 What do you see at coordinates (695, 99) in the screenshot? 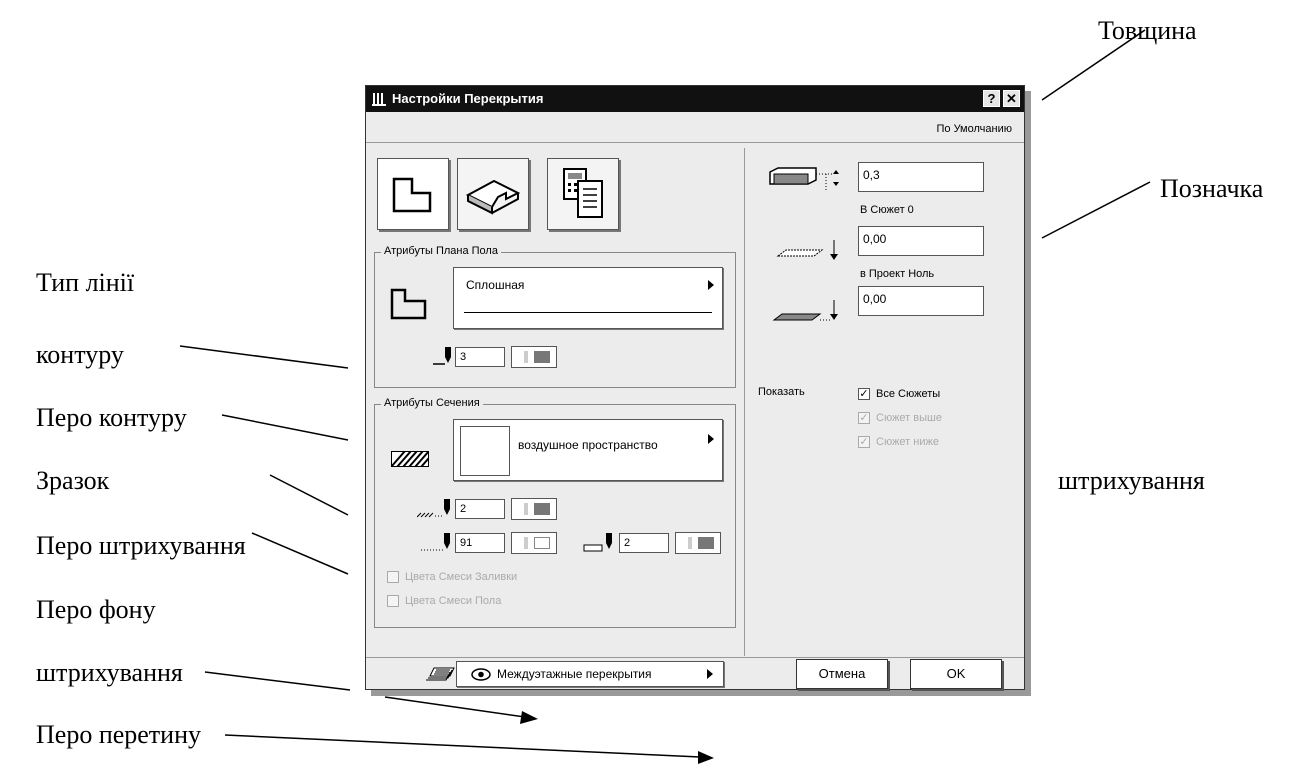
I see `title-bar: Настройки Перекрытия ? ✕` at bounding box center [695, 99].